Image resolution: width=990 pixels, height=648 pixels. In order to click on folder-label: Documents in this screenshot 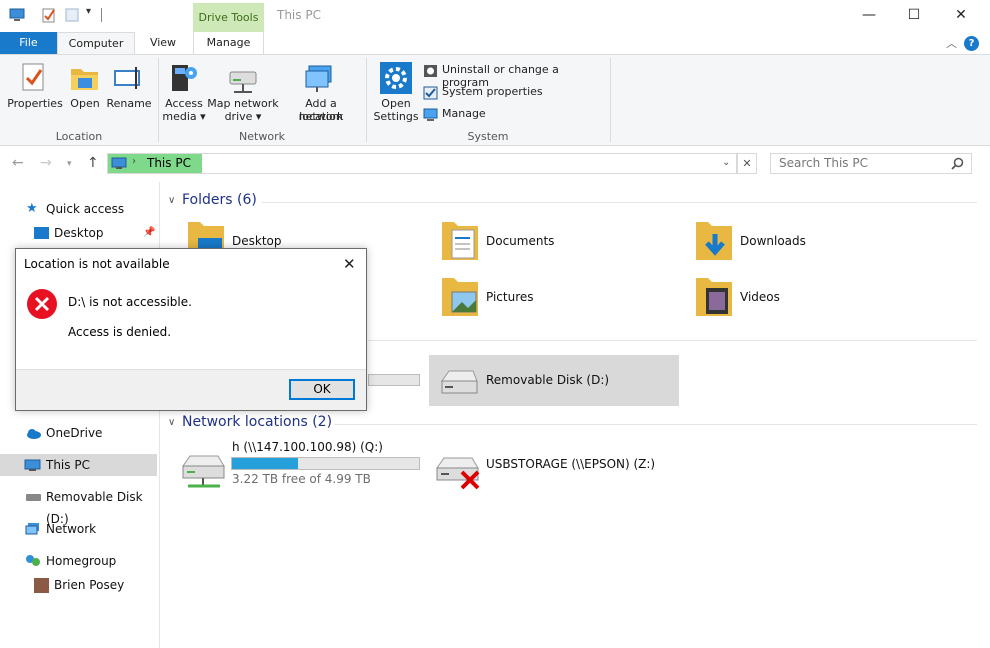, I will do `click(520, 241)`.